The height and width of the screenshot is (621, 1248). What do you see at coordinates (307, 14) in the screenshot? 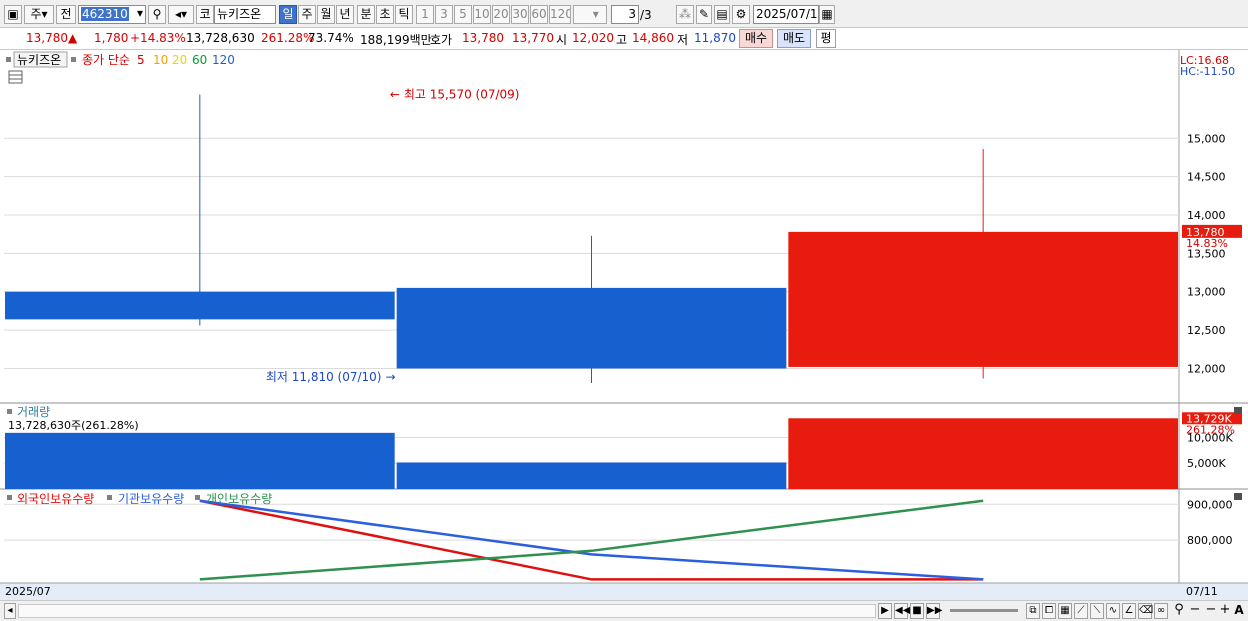
I see `period-week: 주` at bounding box center [307, 14].